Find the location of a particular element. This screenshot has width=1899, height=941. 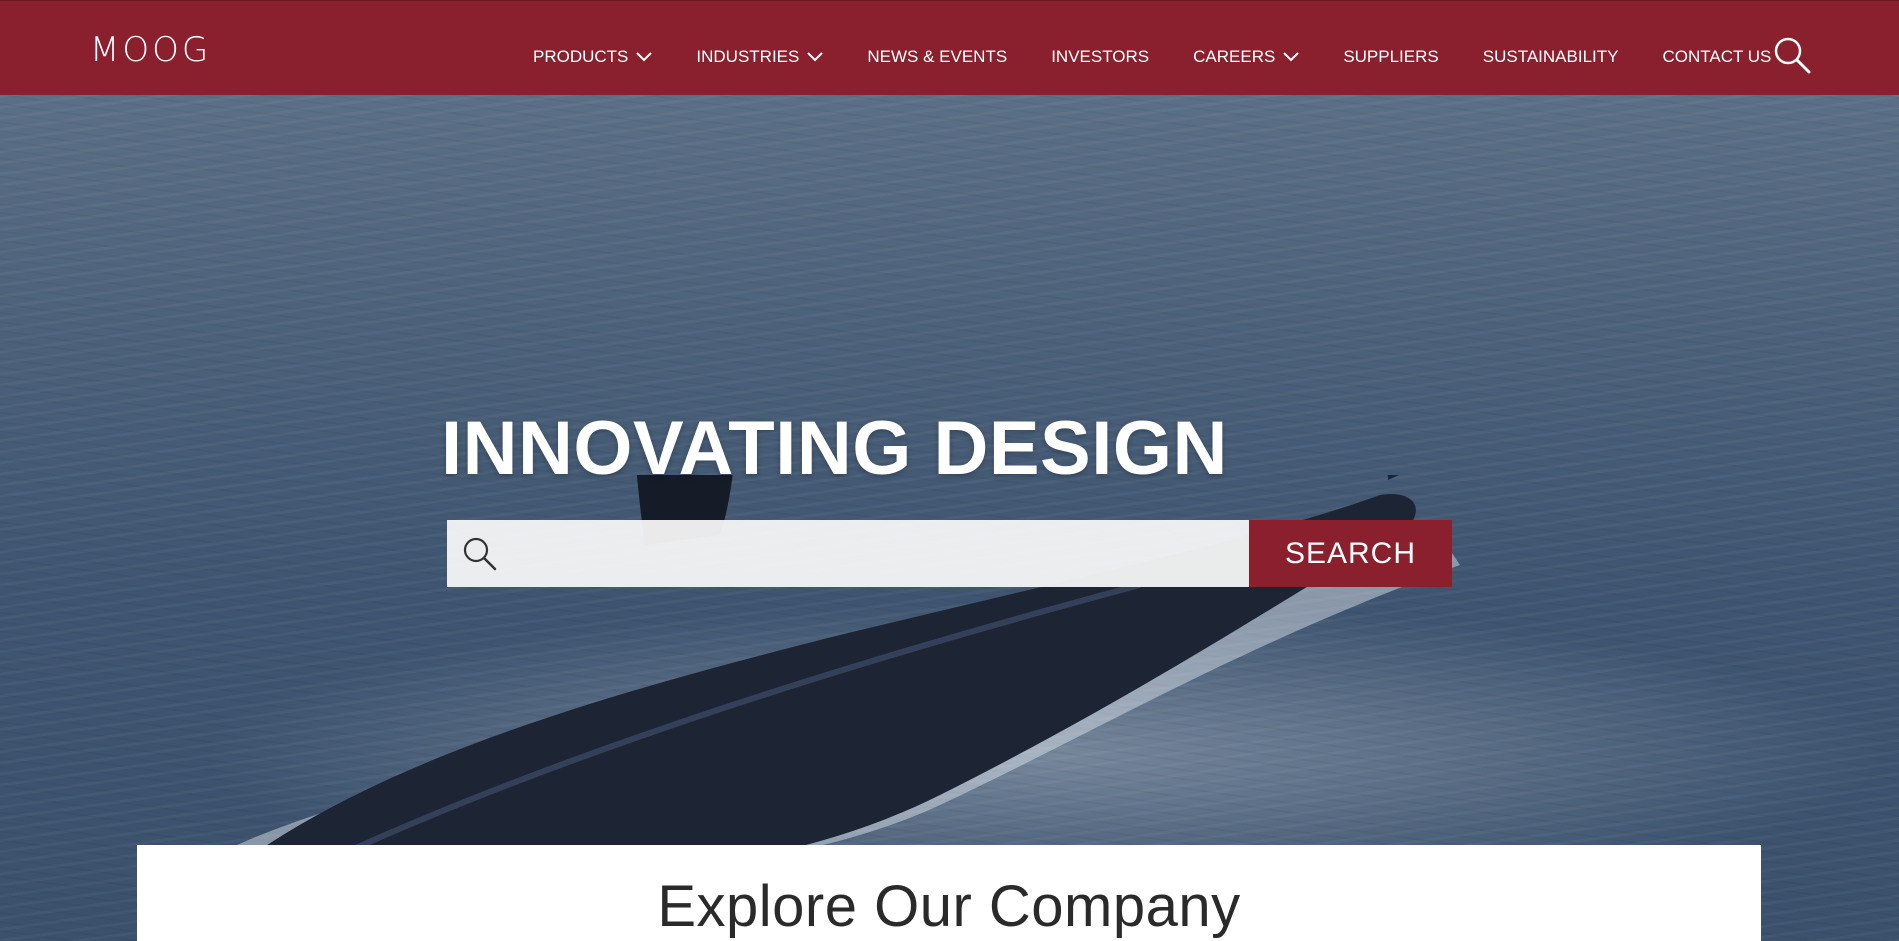

nav-item-news-events: NEWS & EVENTS is located at coordinates (937, 57).